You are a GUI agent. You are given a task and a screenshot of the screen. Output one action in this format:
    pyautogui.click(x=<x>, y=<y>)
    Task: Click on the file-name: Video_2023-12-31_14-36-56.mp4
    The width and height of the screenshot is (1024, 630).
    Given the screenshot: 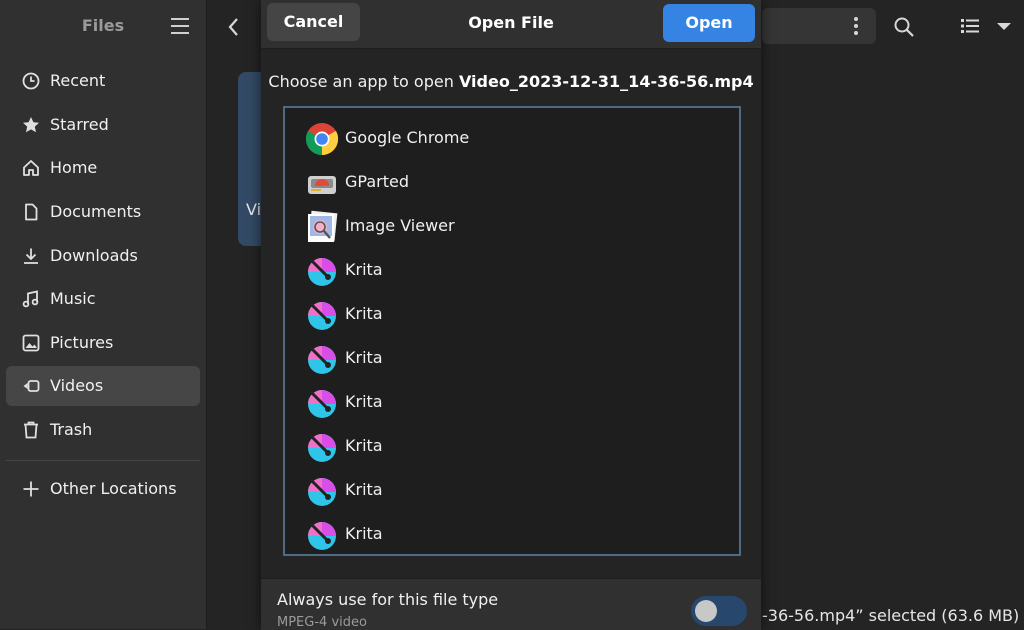 What is the action you would take?
    pyautogui.click(x=606, y=81)
    